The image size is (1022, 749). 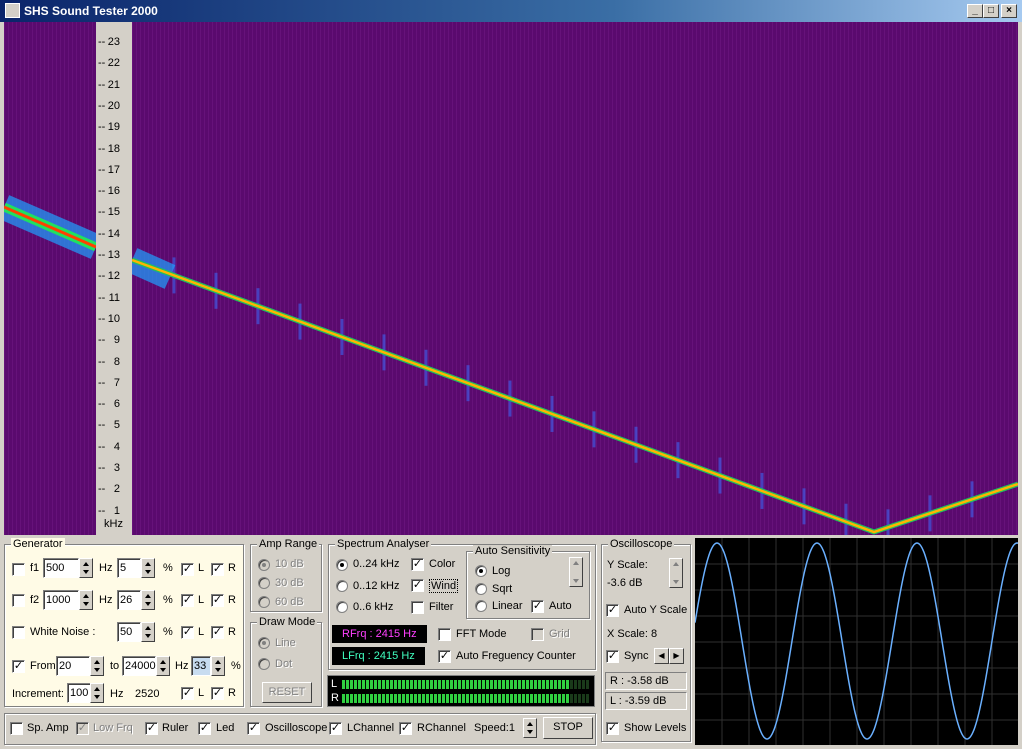 I want to click on sweep-from-input: 20, so click(x=73, y=666).